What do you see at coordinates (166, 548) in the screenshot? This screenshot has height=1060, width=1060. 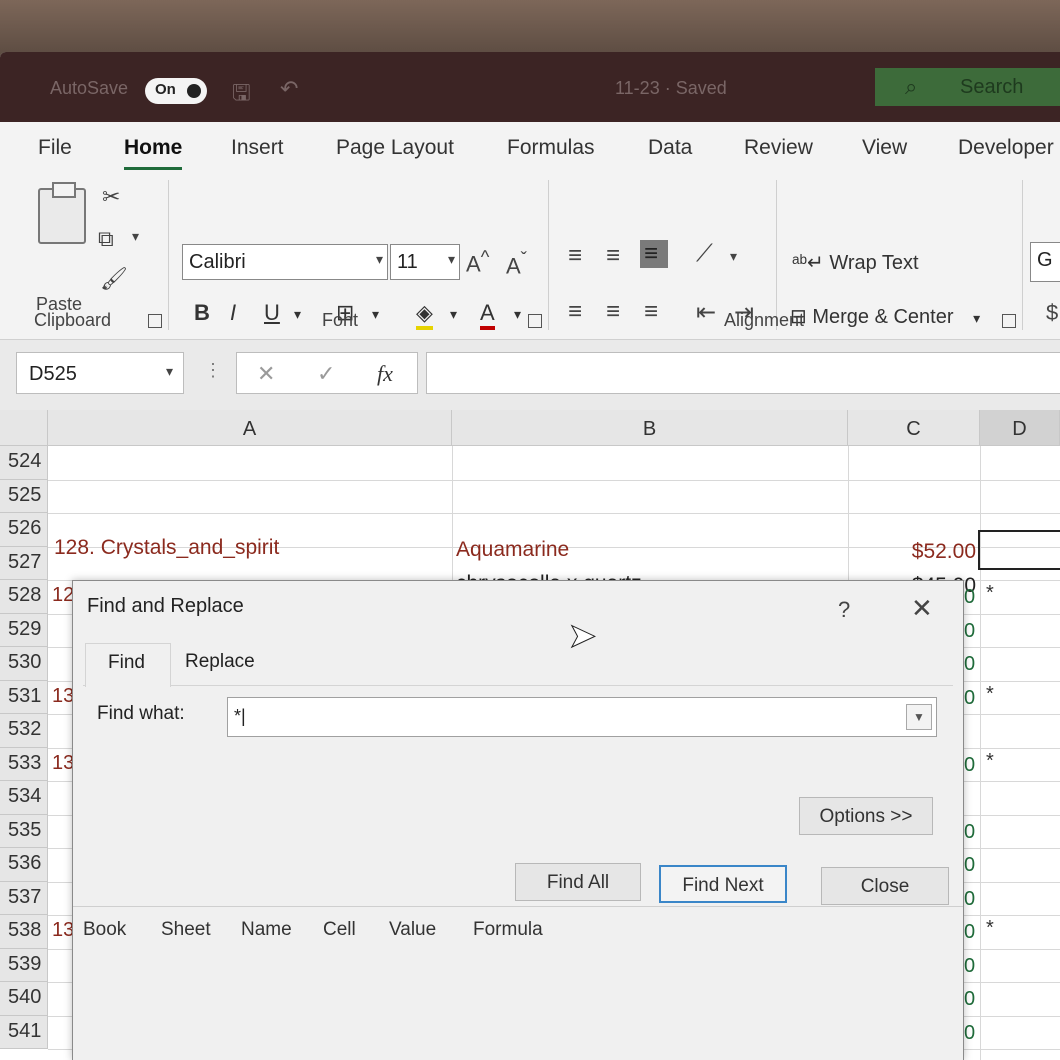 I see `cell-a525: 128. Crystals_and_spirit` at bounding box center [166, 548].